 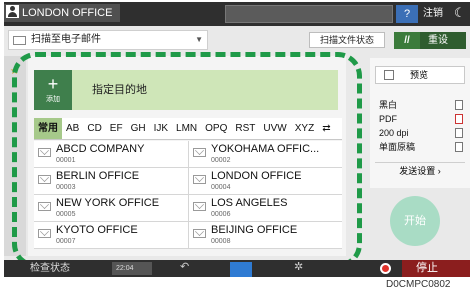 I want to click on list-item: BERLIN OFFICE 00003, so click(x=111, y=181).